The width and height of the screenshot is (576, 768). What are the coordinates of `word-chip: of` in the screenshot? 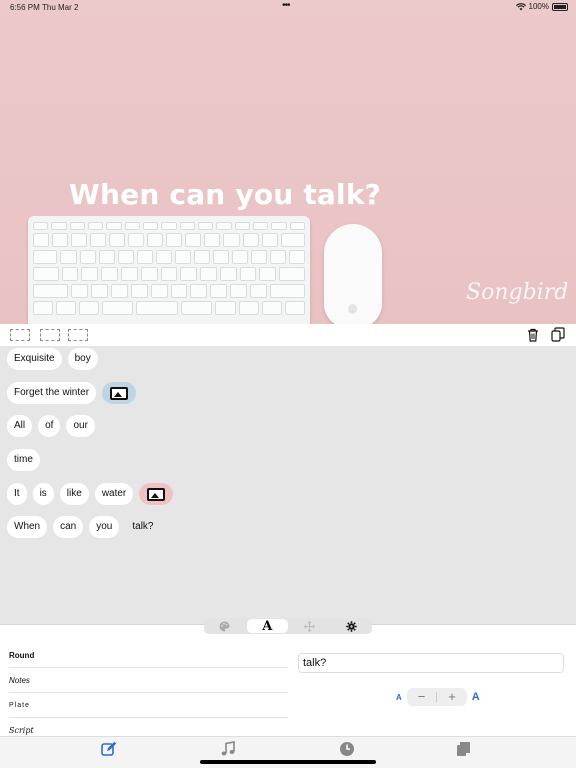 It's located at (49, 426).